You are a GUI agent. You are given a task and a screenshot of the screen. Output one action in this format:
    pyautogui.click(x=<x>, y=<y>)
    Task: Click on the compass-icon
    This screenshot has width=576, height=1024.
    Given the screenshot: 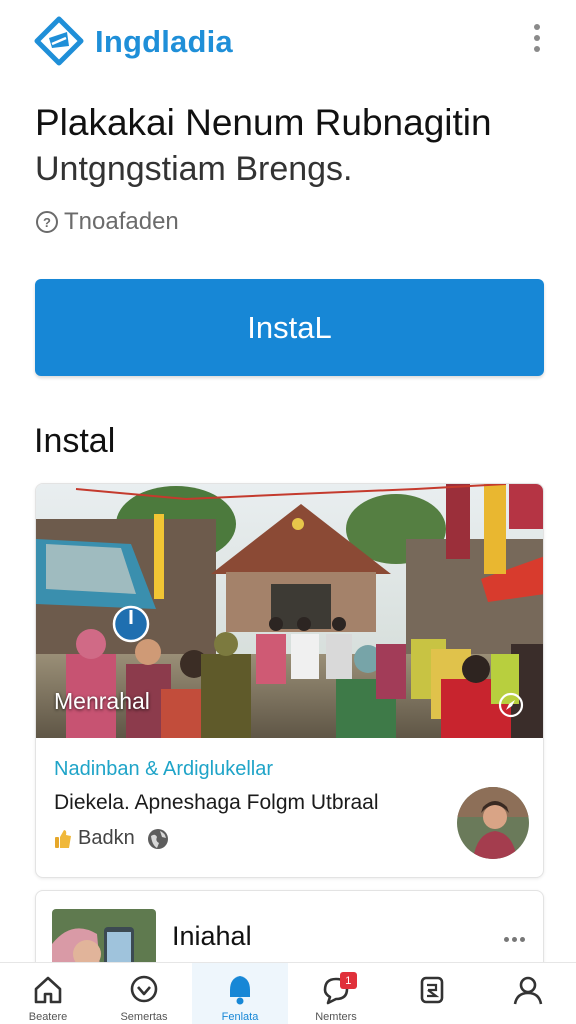 What is the action you would take?
    pyautogui.click(x=511, y=705)
    